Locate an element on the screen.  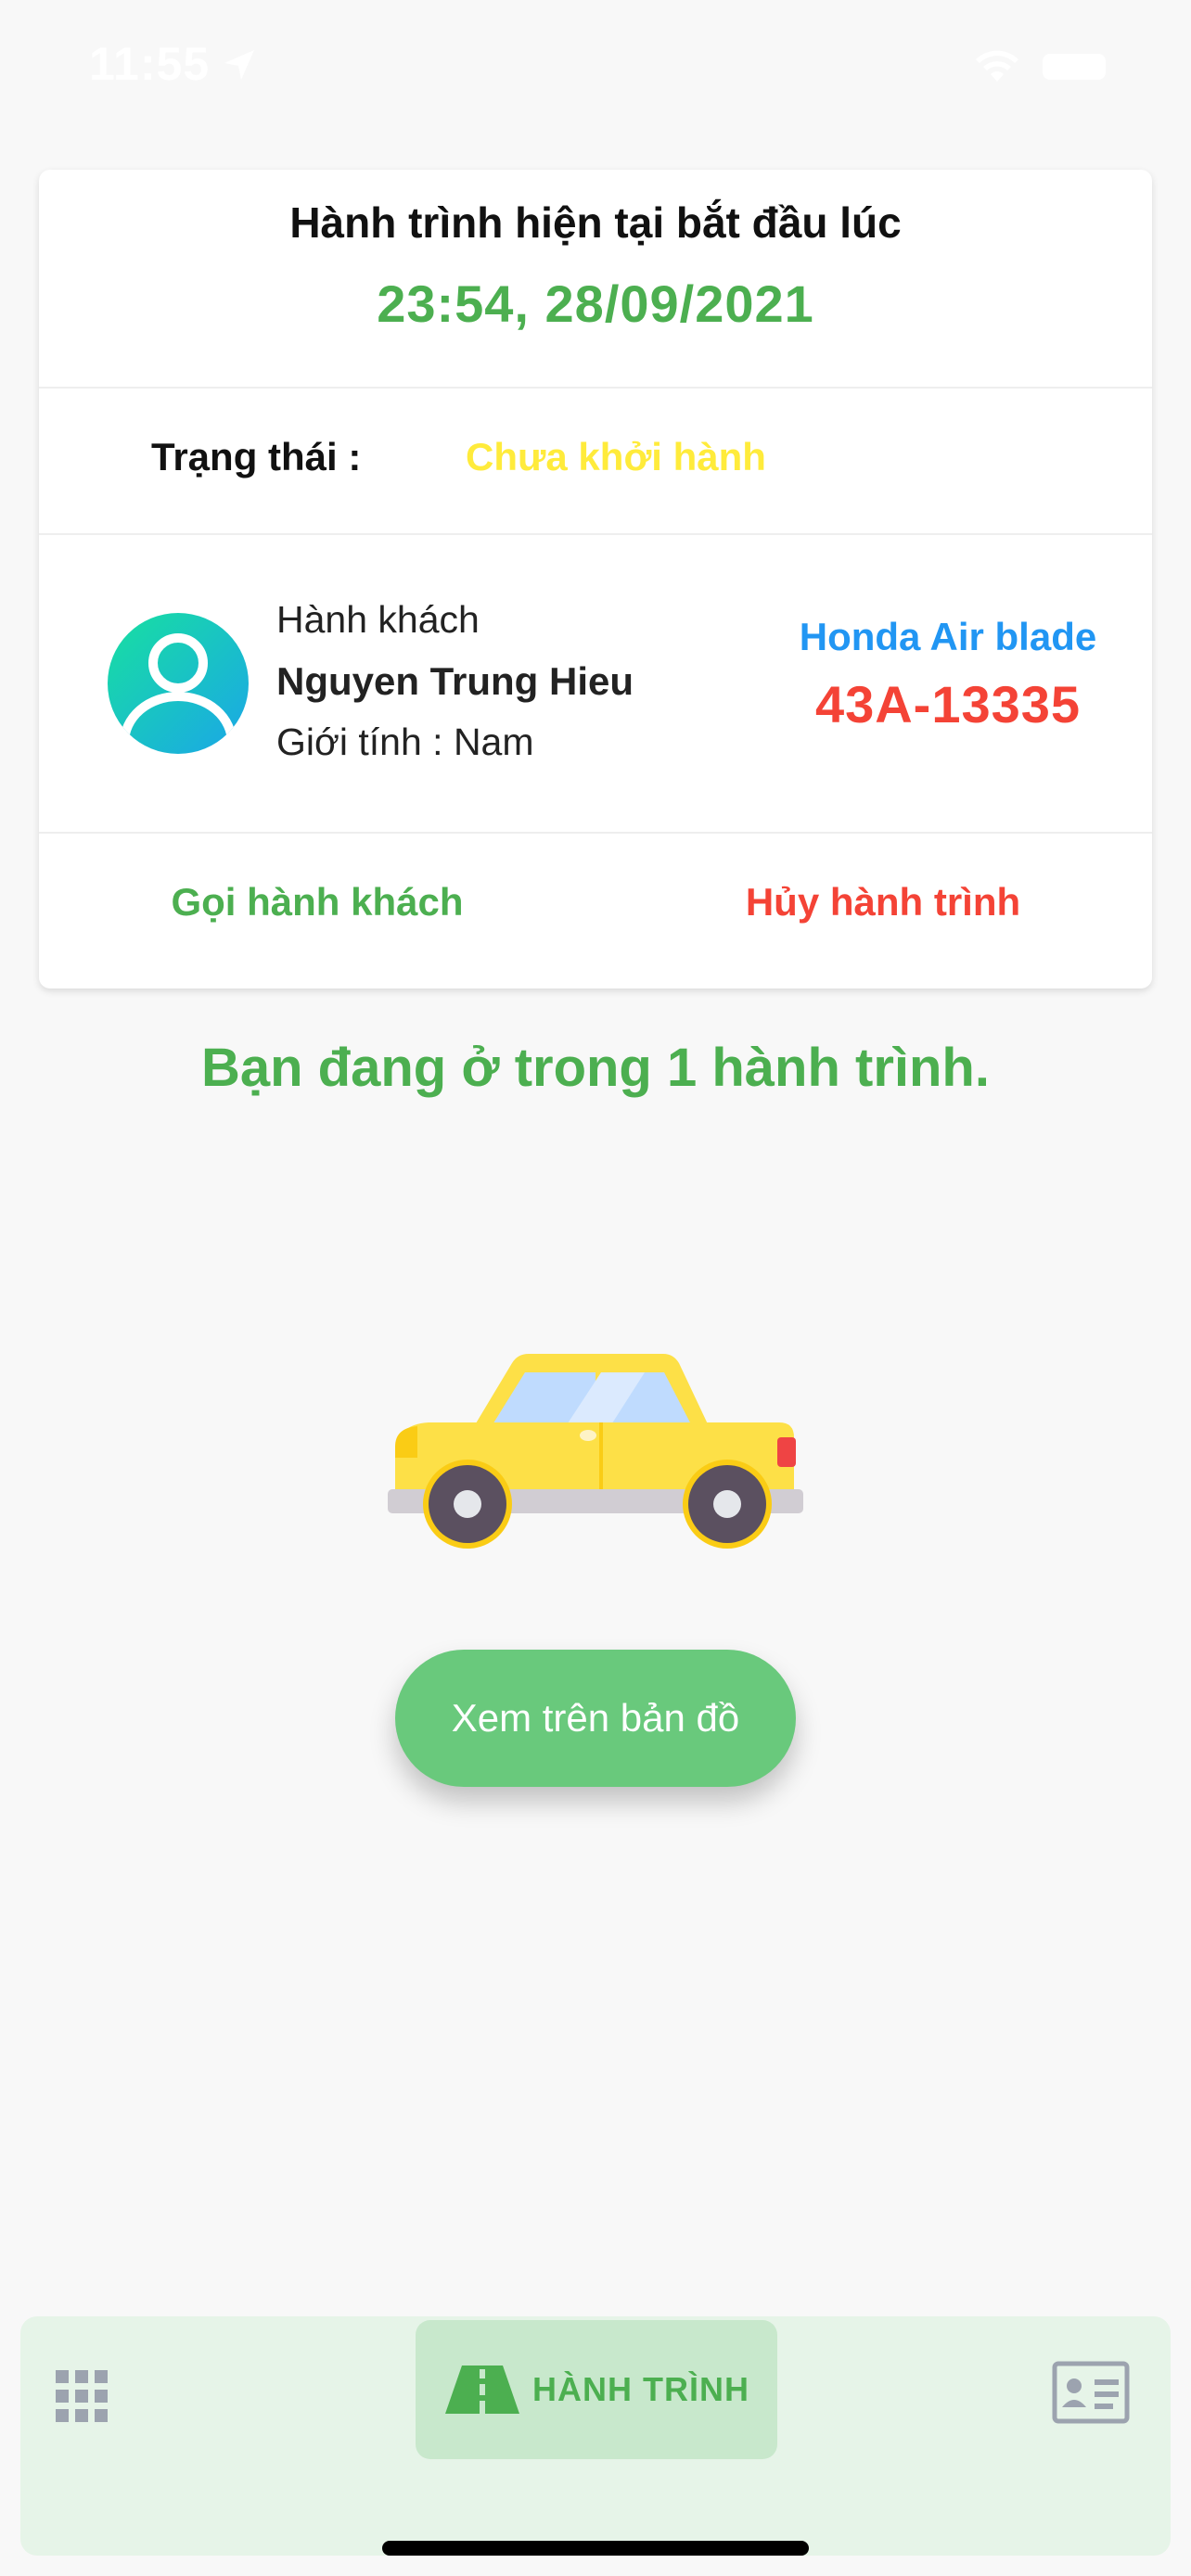
call-passenger-button: Gọi hành khách is located at coordinates (317, 903).